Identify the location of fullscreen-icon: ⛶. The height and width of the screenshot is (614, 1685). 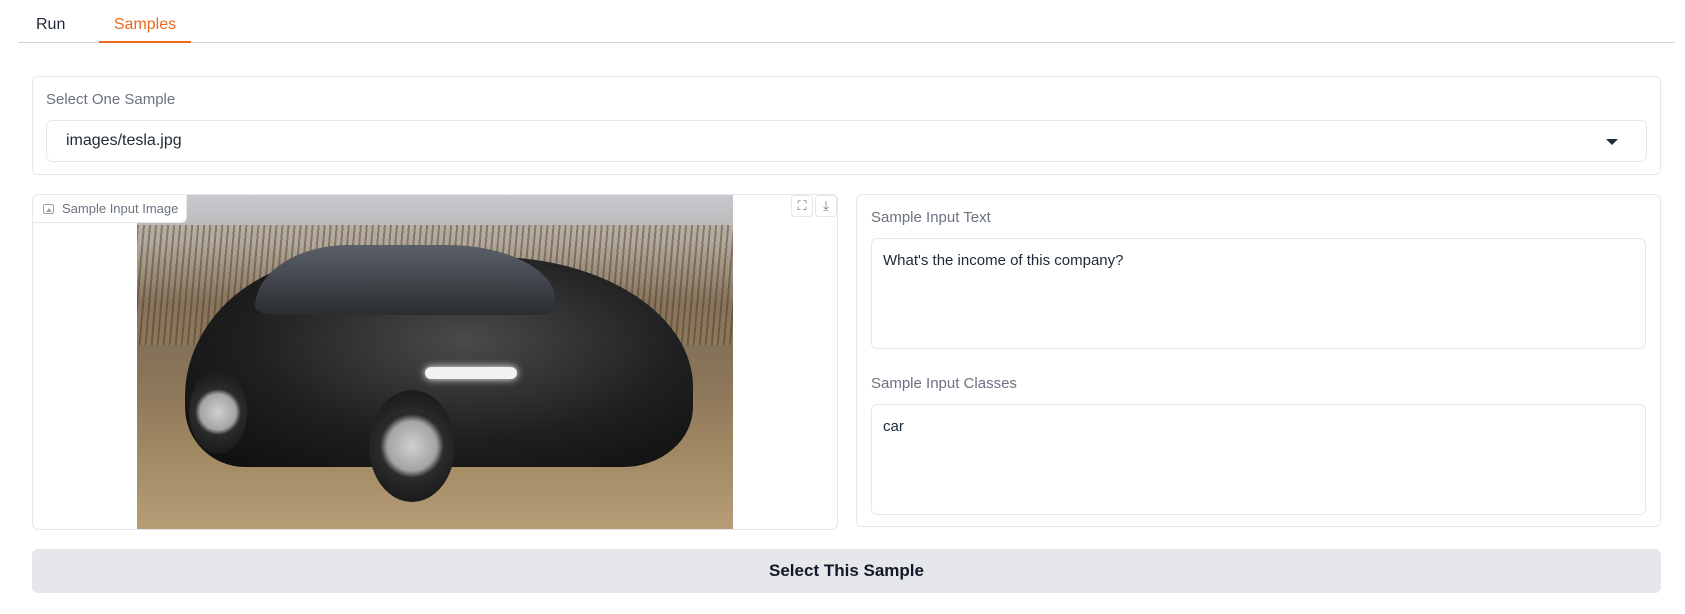
(802, 206).